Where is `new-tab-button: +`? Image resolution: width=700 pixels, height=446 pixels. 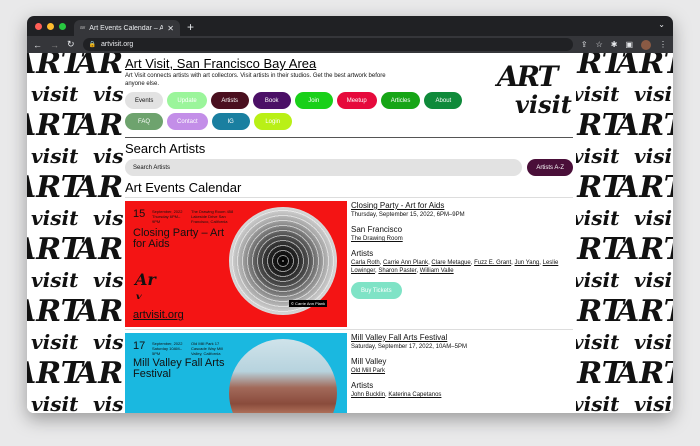 new-tab-button: + is located at coordinates (190, 28).